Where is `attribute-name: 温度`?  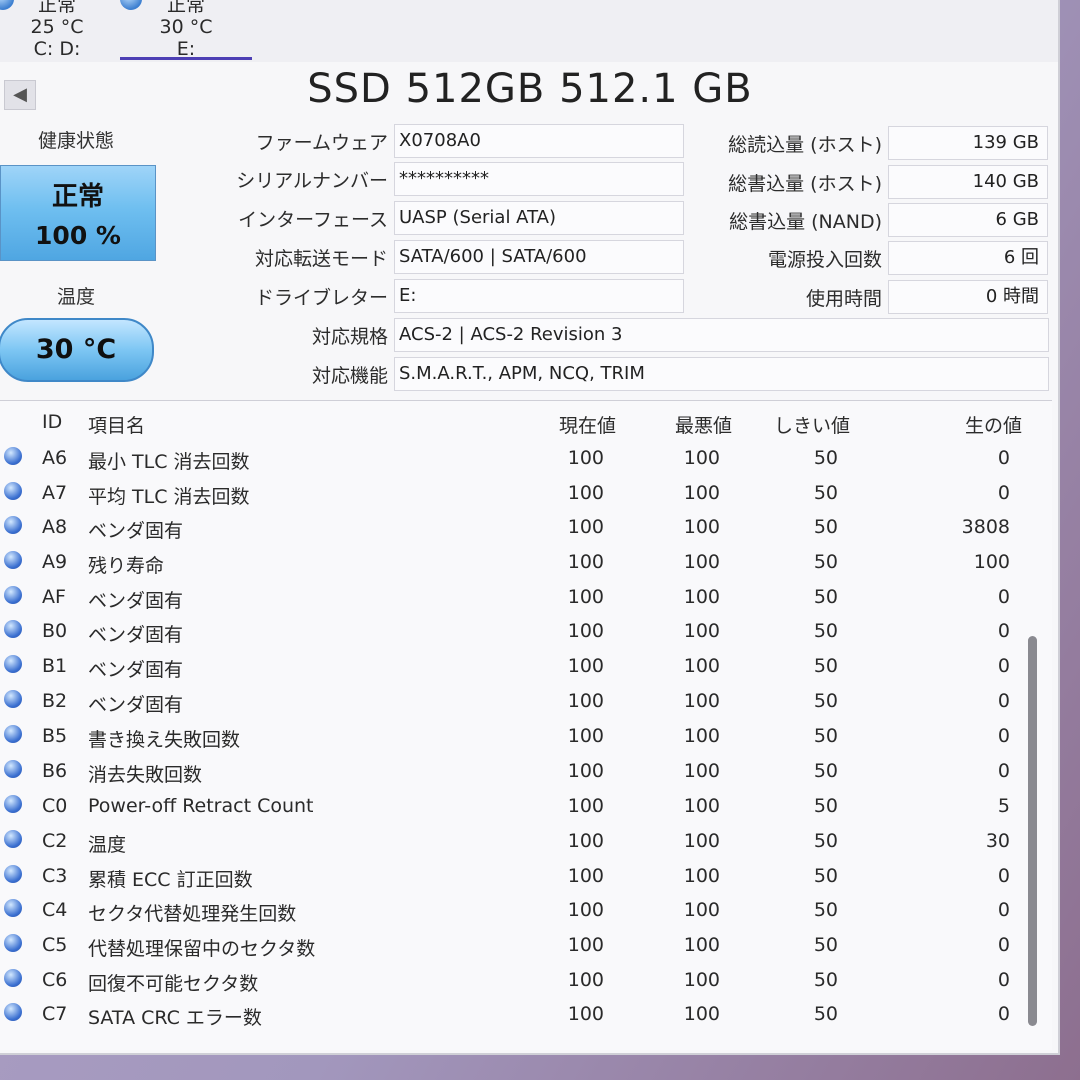 attribute-name: 温度 is located at coordinates (107, 845).